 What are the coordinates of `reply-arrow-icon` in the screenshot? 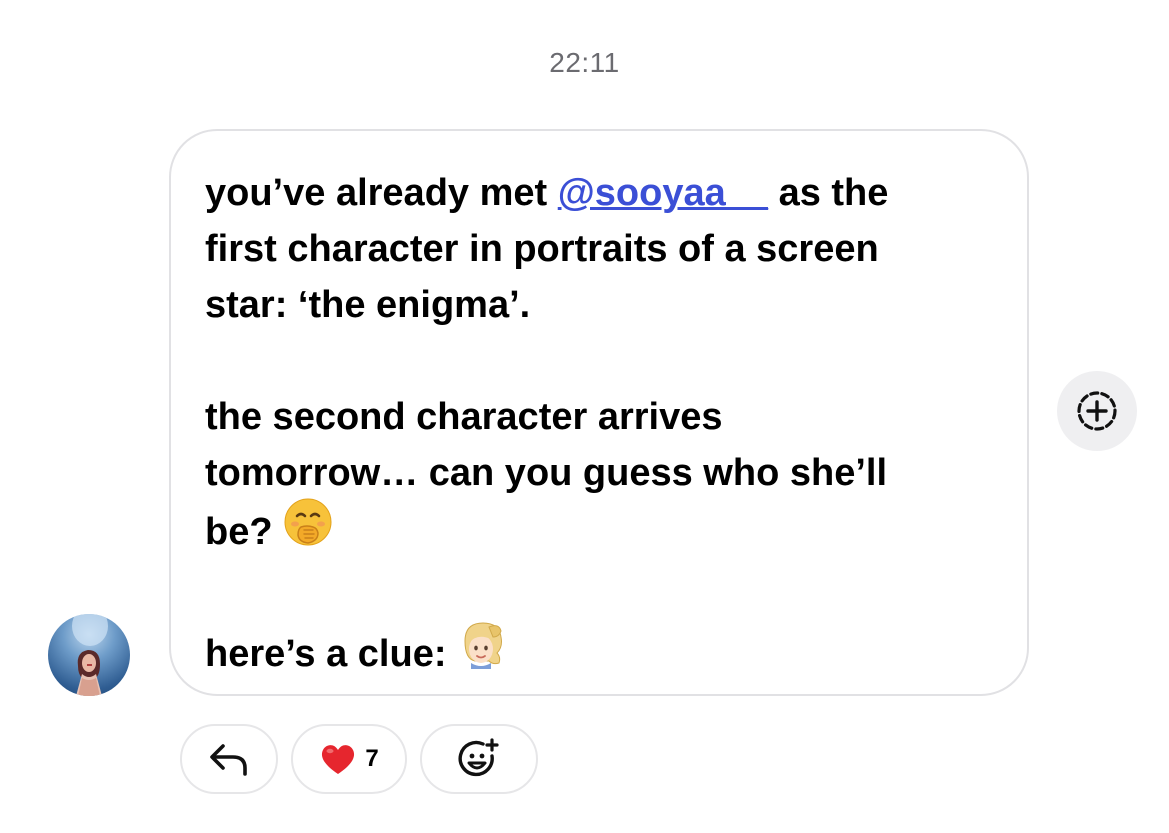 It's located at (228, 760).